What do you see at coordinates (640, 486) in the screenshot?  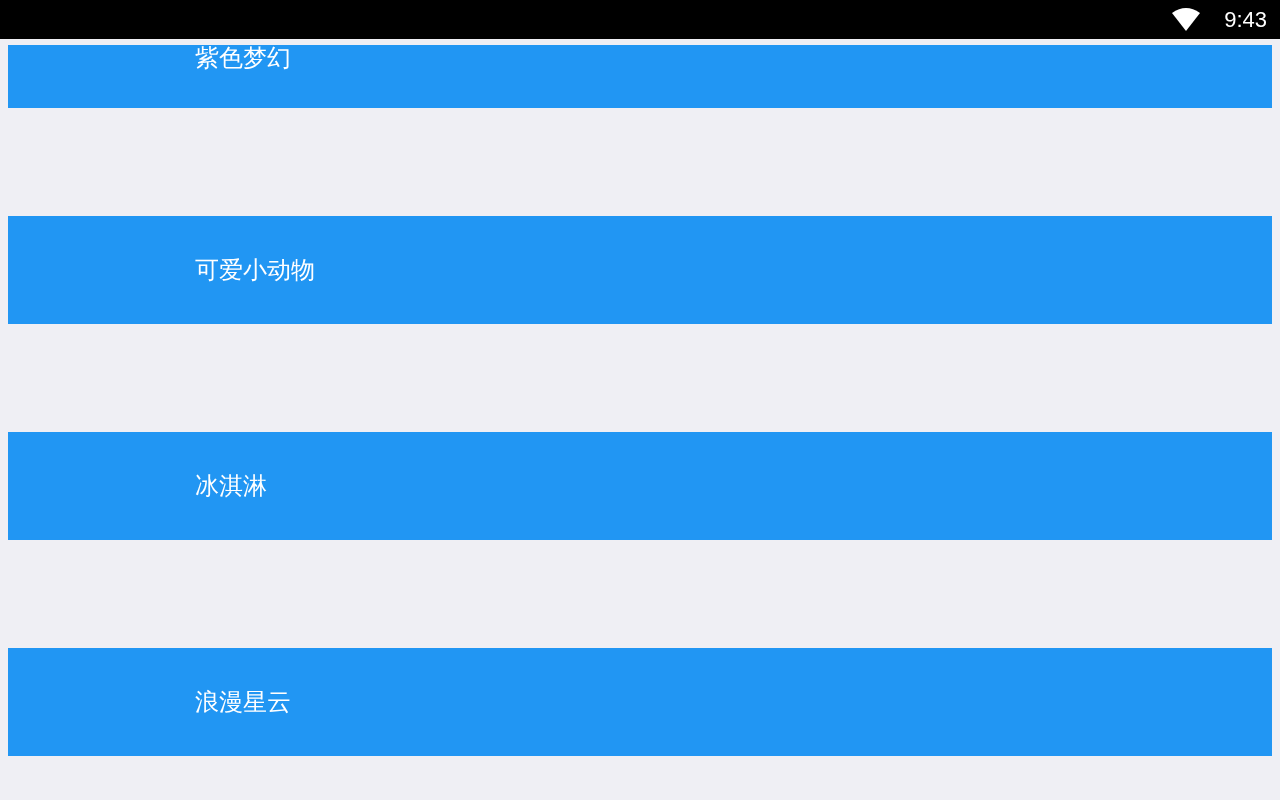 I see `list-item: 冰淇淋` at bounding box center [640, 486].